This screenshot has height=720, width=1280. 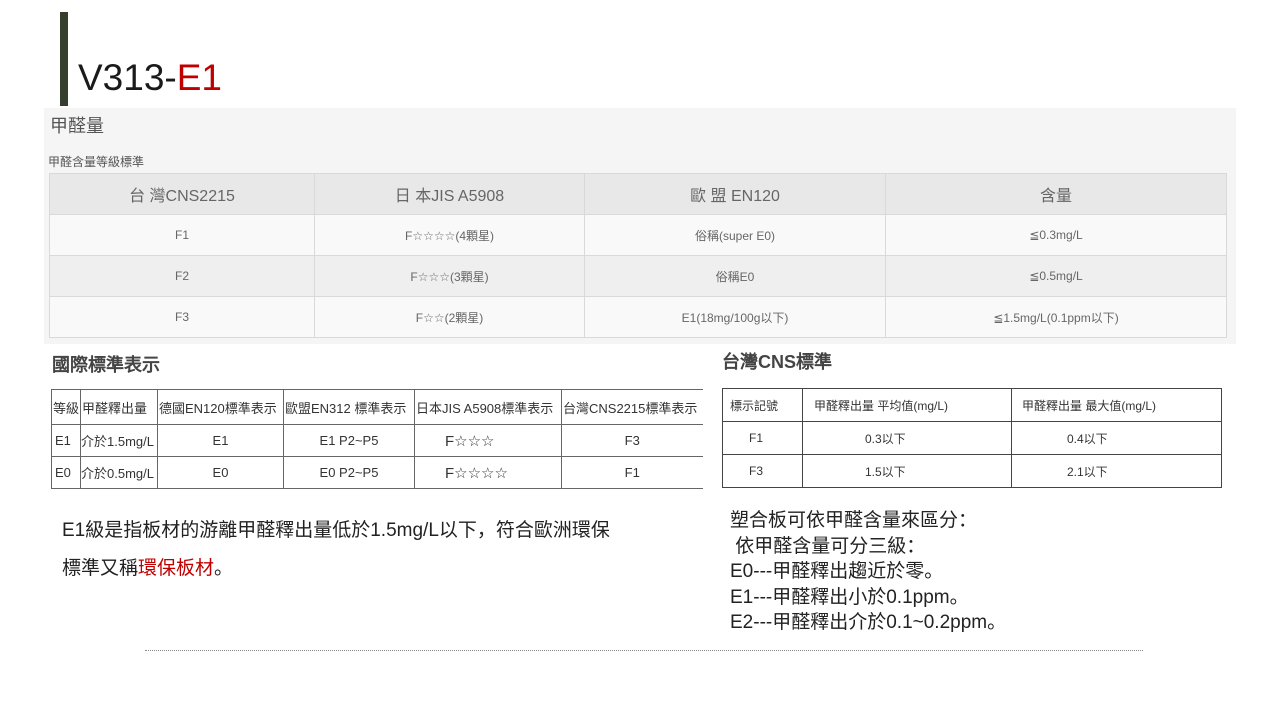 I want to click on table-cell: F☆☆☆(3顆星), so click(x=449, y=276).